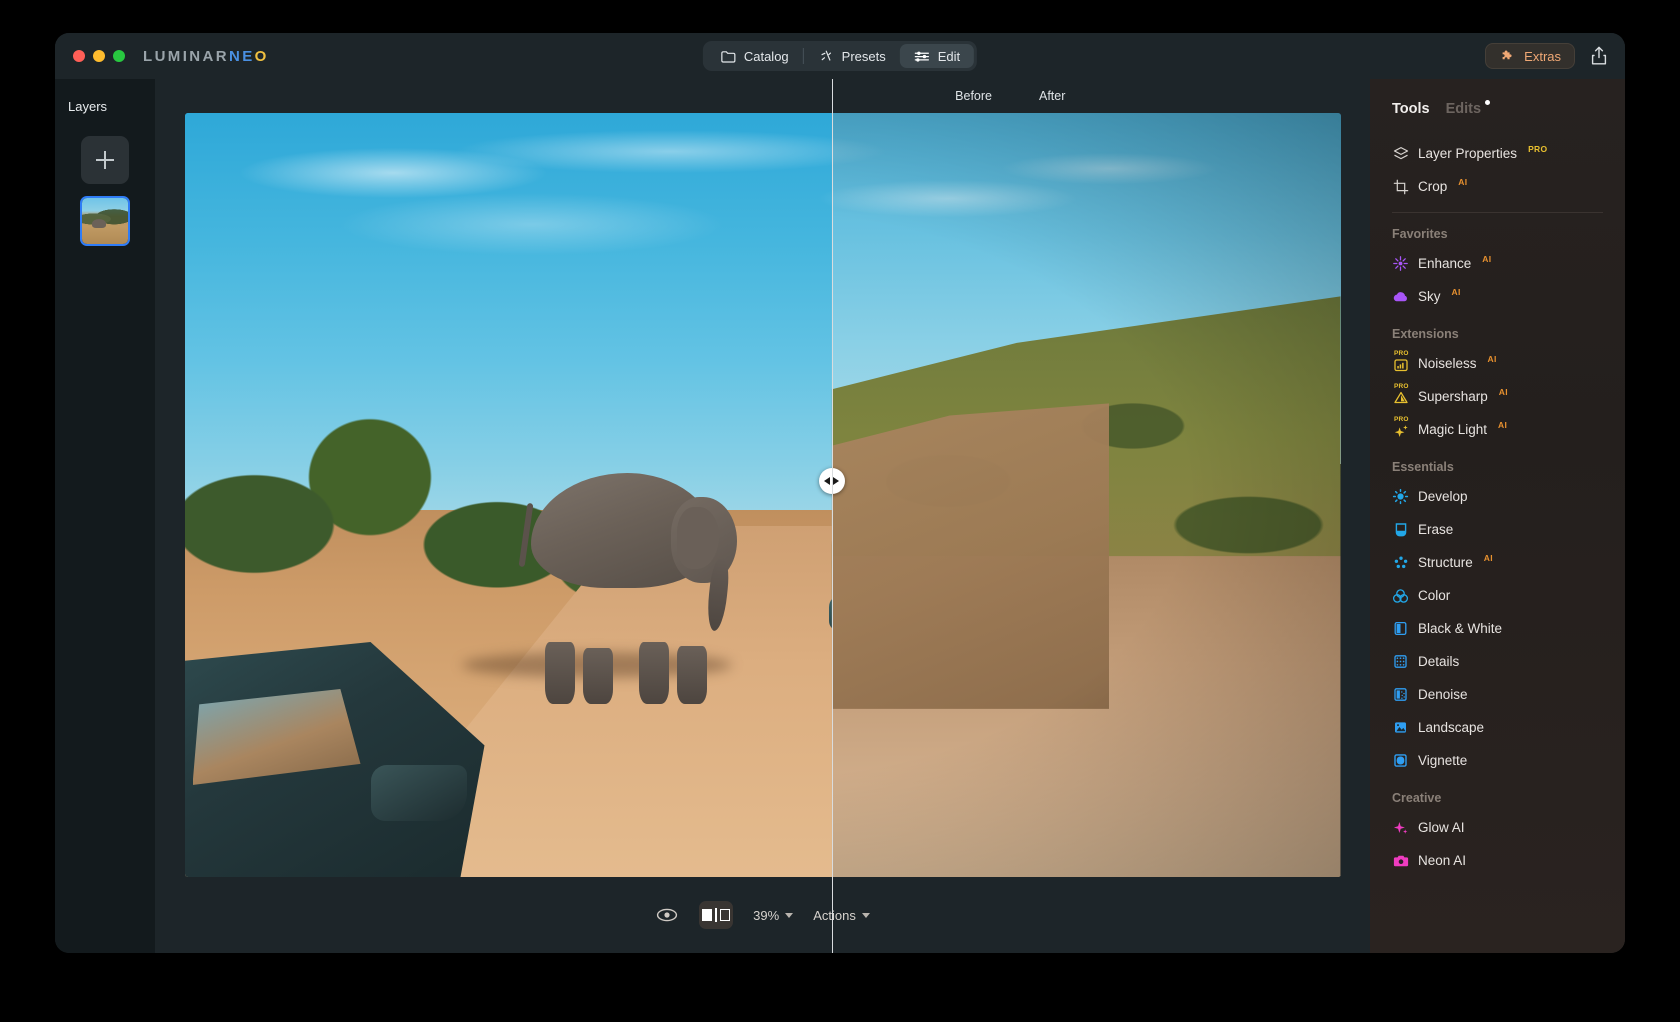 The image size is (1680, 1022). Describe the element at coordinates (119, 56) in the screenshot. I see `maximize-button` at that location.